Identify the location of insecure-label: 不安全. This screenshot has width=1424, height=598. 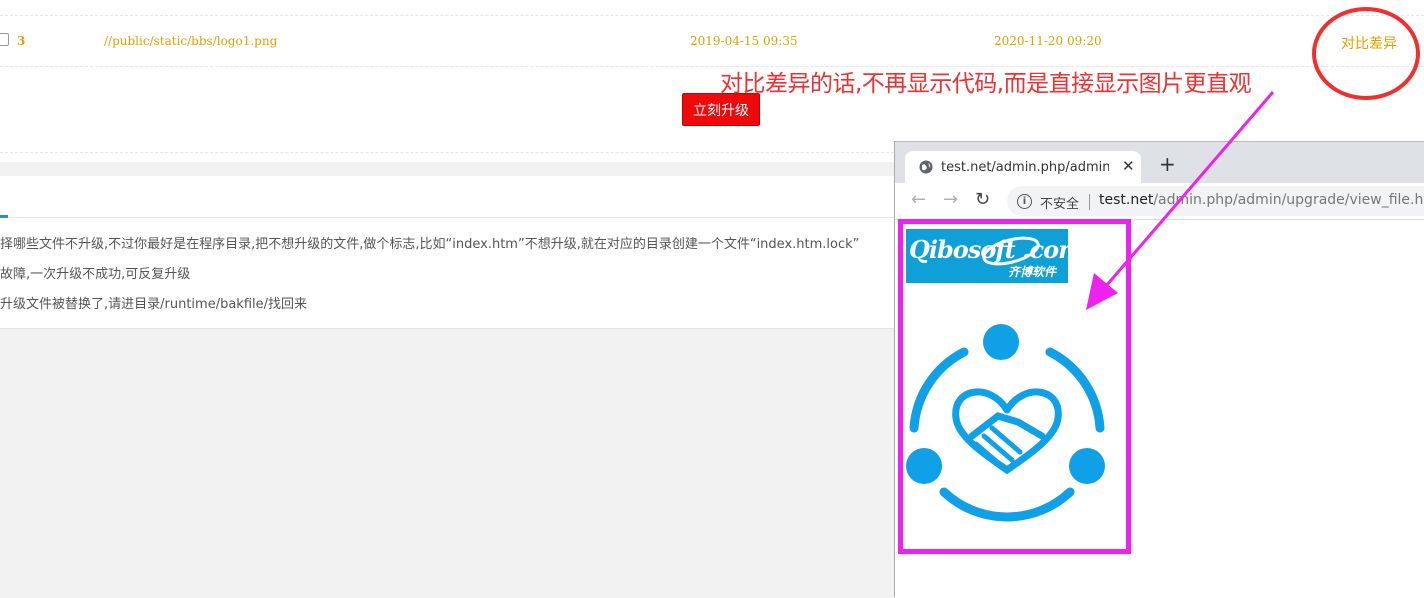
(1060, 204).